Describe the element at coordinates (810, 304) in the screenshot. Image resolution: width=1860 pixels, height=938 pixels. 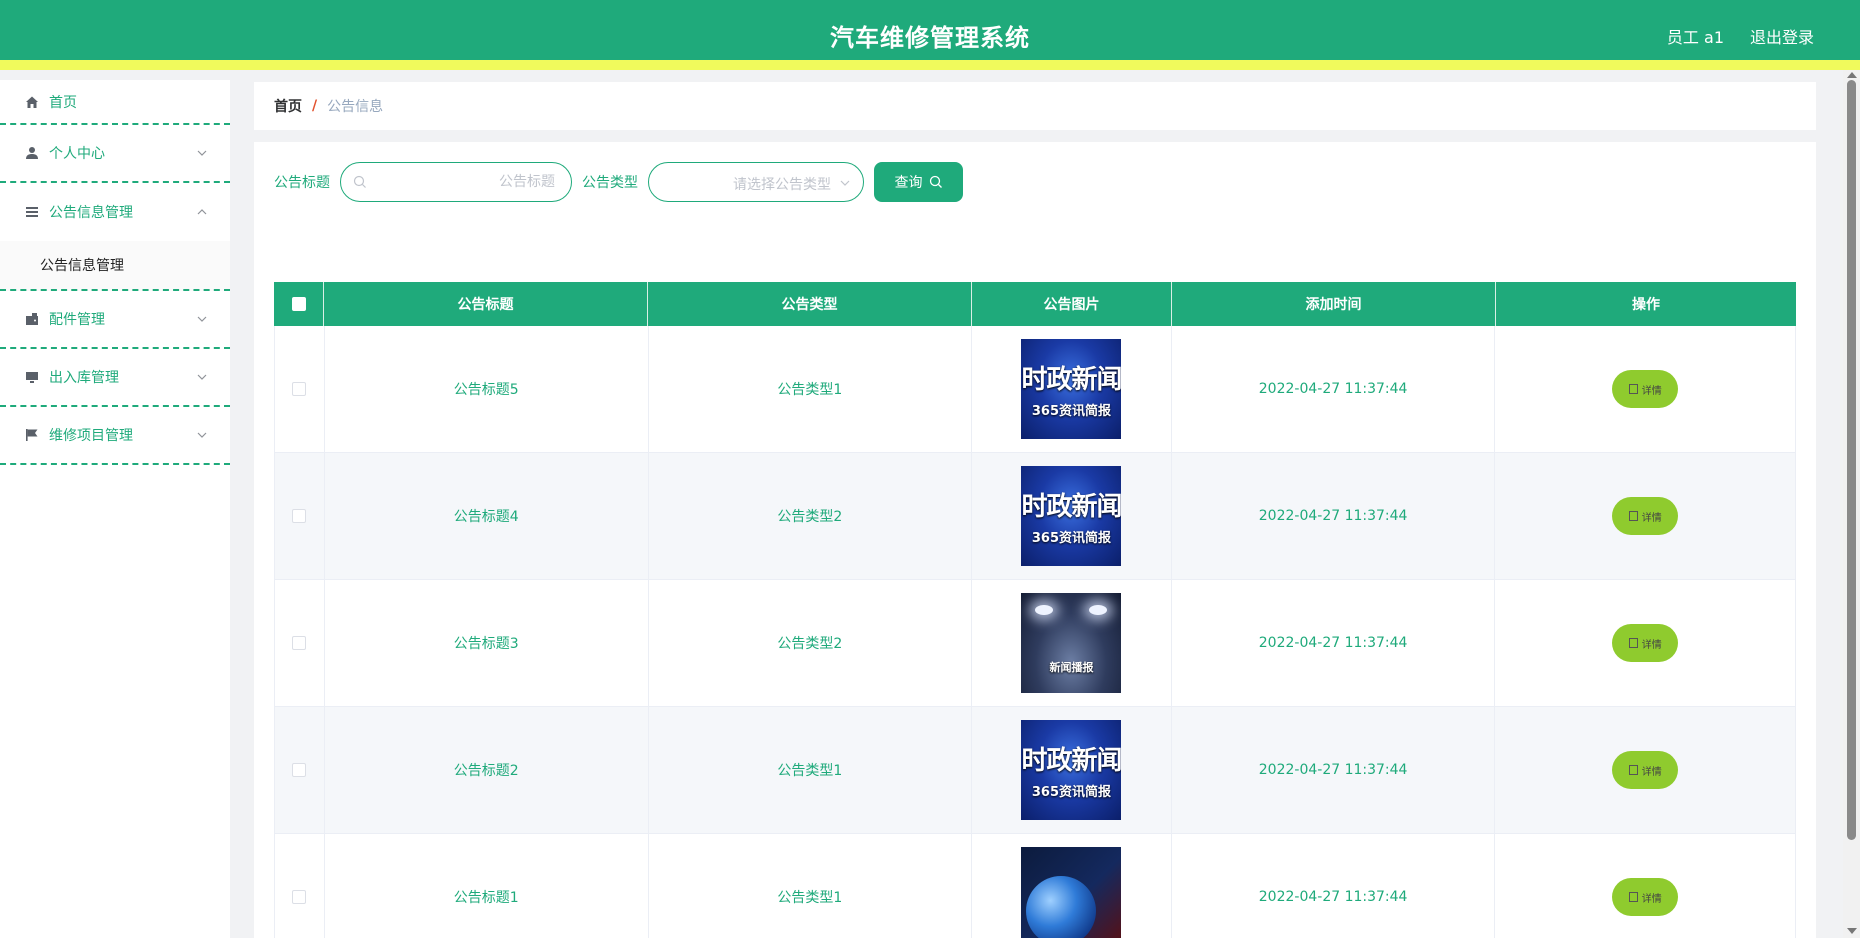
I see `header-type: 公告类型` at that location.